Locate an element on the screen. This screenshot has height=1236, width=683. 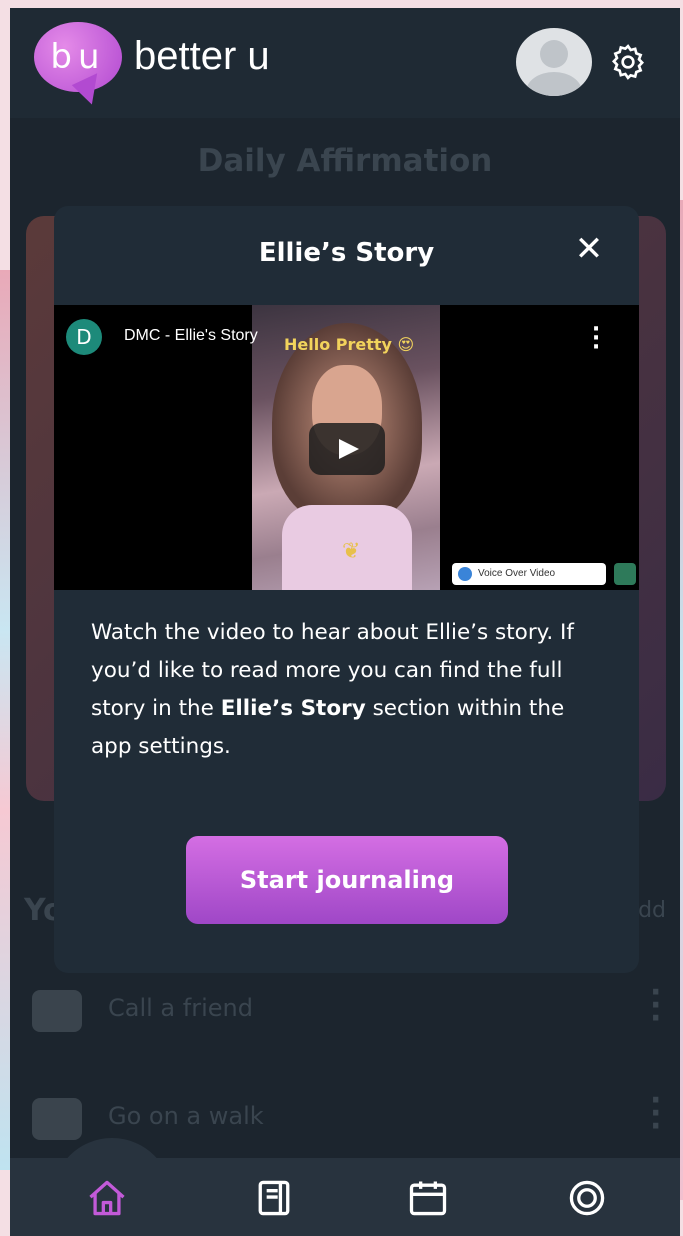
lifebuoy-icon is located at coordinates (587, 1198).